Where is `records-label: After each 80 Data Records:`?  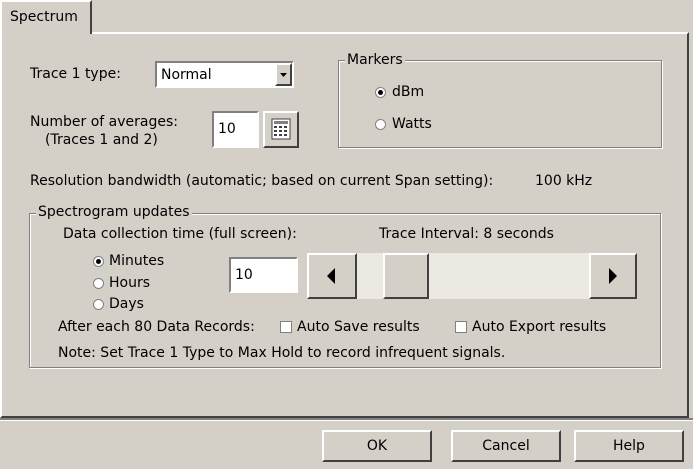
records-label: After each 80 Data Records: is located at coordinates (156, 327).